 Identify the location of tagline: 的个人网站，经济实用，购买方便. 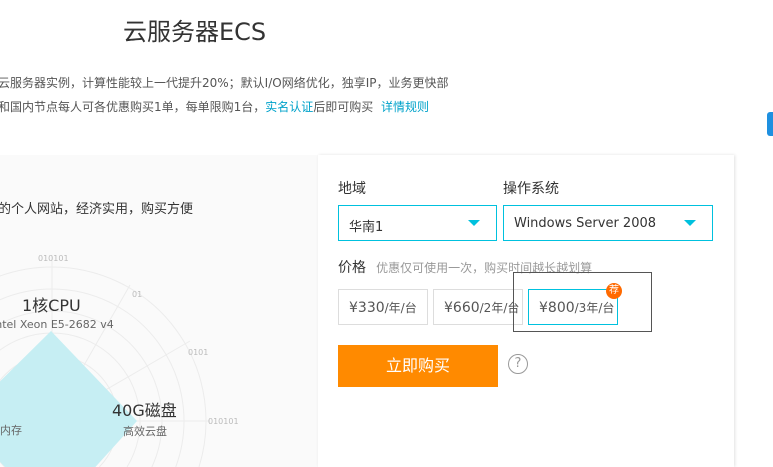
(97, 209).